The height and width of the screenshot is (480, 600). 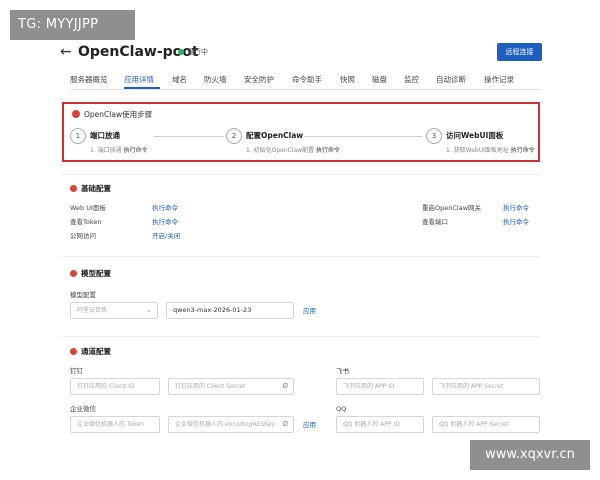 I want to click on tab-server-overview: 服务器概览, so click(x=89, y=80).